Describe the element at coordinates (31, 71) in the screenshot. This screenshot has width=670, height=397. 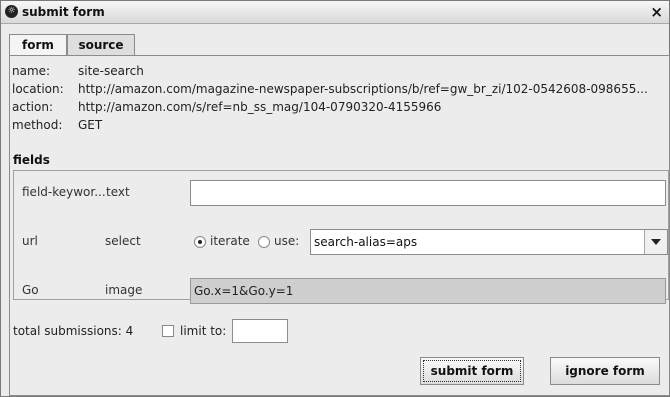
I see `name-label: name:` at that location.